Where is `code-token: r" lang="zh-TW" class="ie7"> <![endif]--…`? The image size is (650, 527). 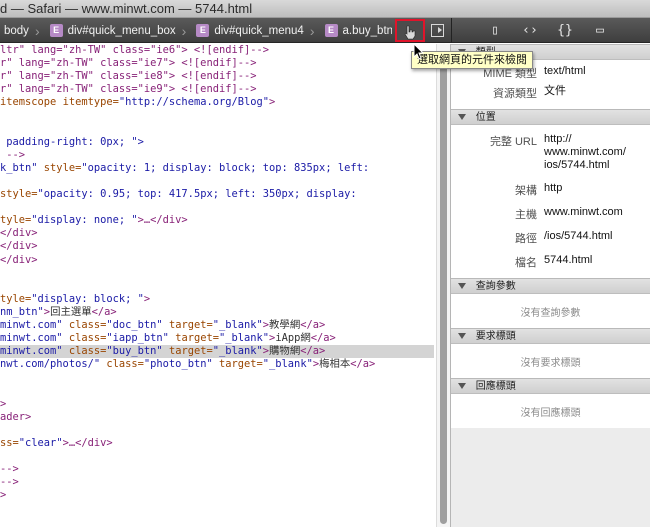 code-token: r" lang="zh-TW" class="ie7"> <![endif]--… is located at coordinates (128, 63).